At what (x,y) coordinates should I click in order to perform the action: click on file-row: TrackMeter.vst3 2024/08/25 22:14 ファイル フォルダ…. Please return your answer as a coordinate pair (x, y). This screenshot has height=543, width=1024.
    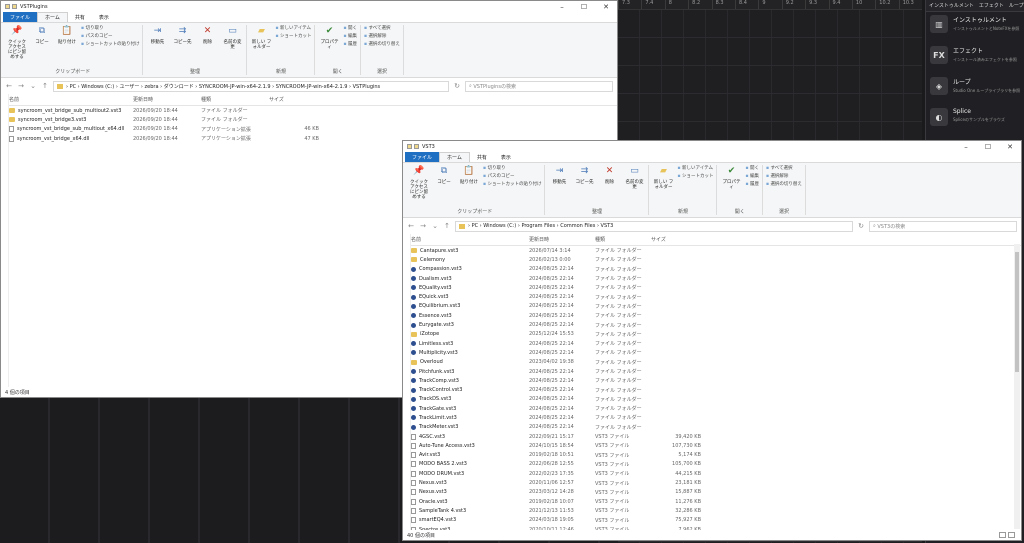
    Looking at the image, I should click on (716, 427).